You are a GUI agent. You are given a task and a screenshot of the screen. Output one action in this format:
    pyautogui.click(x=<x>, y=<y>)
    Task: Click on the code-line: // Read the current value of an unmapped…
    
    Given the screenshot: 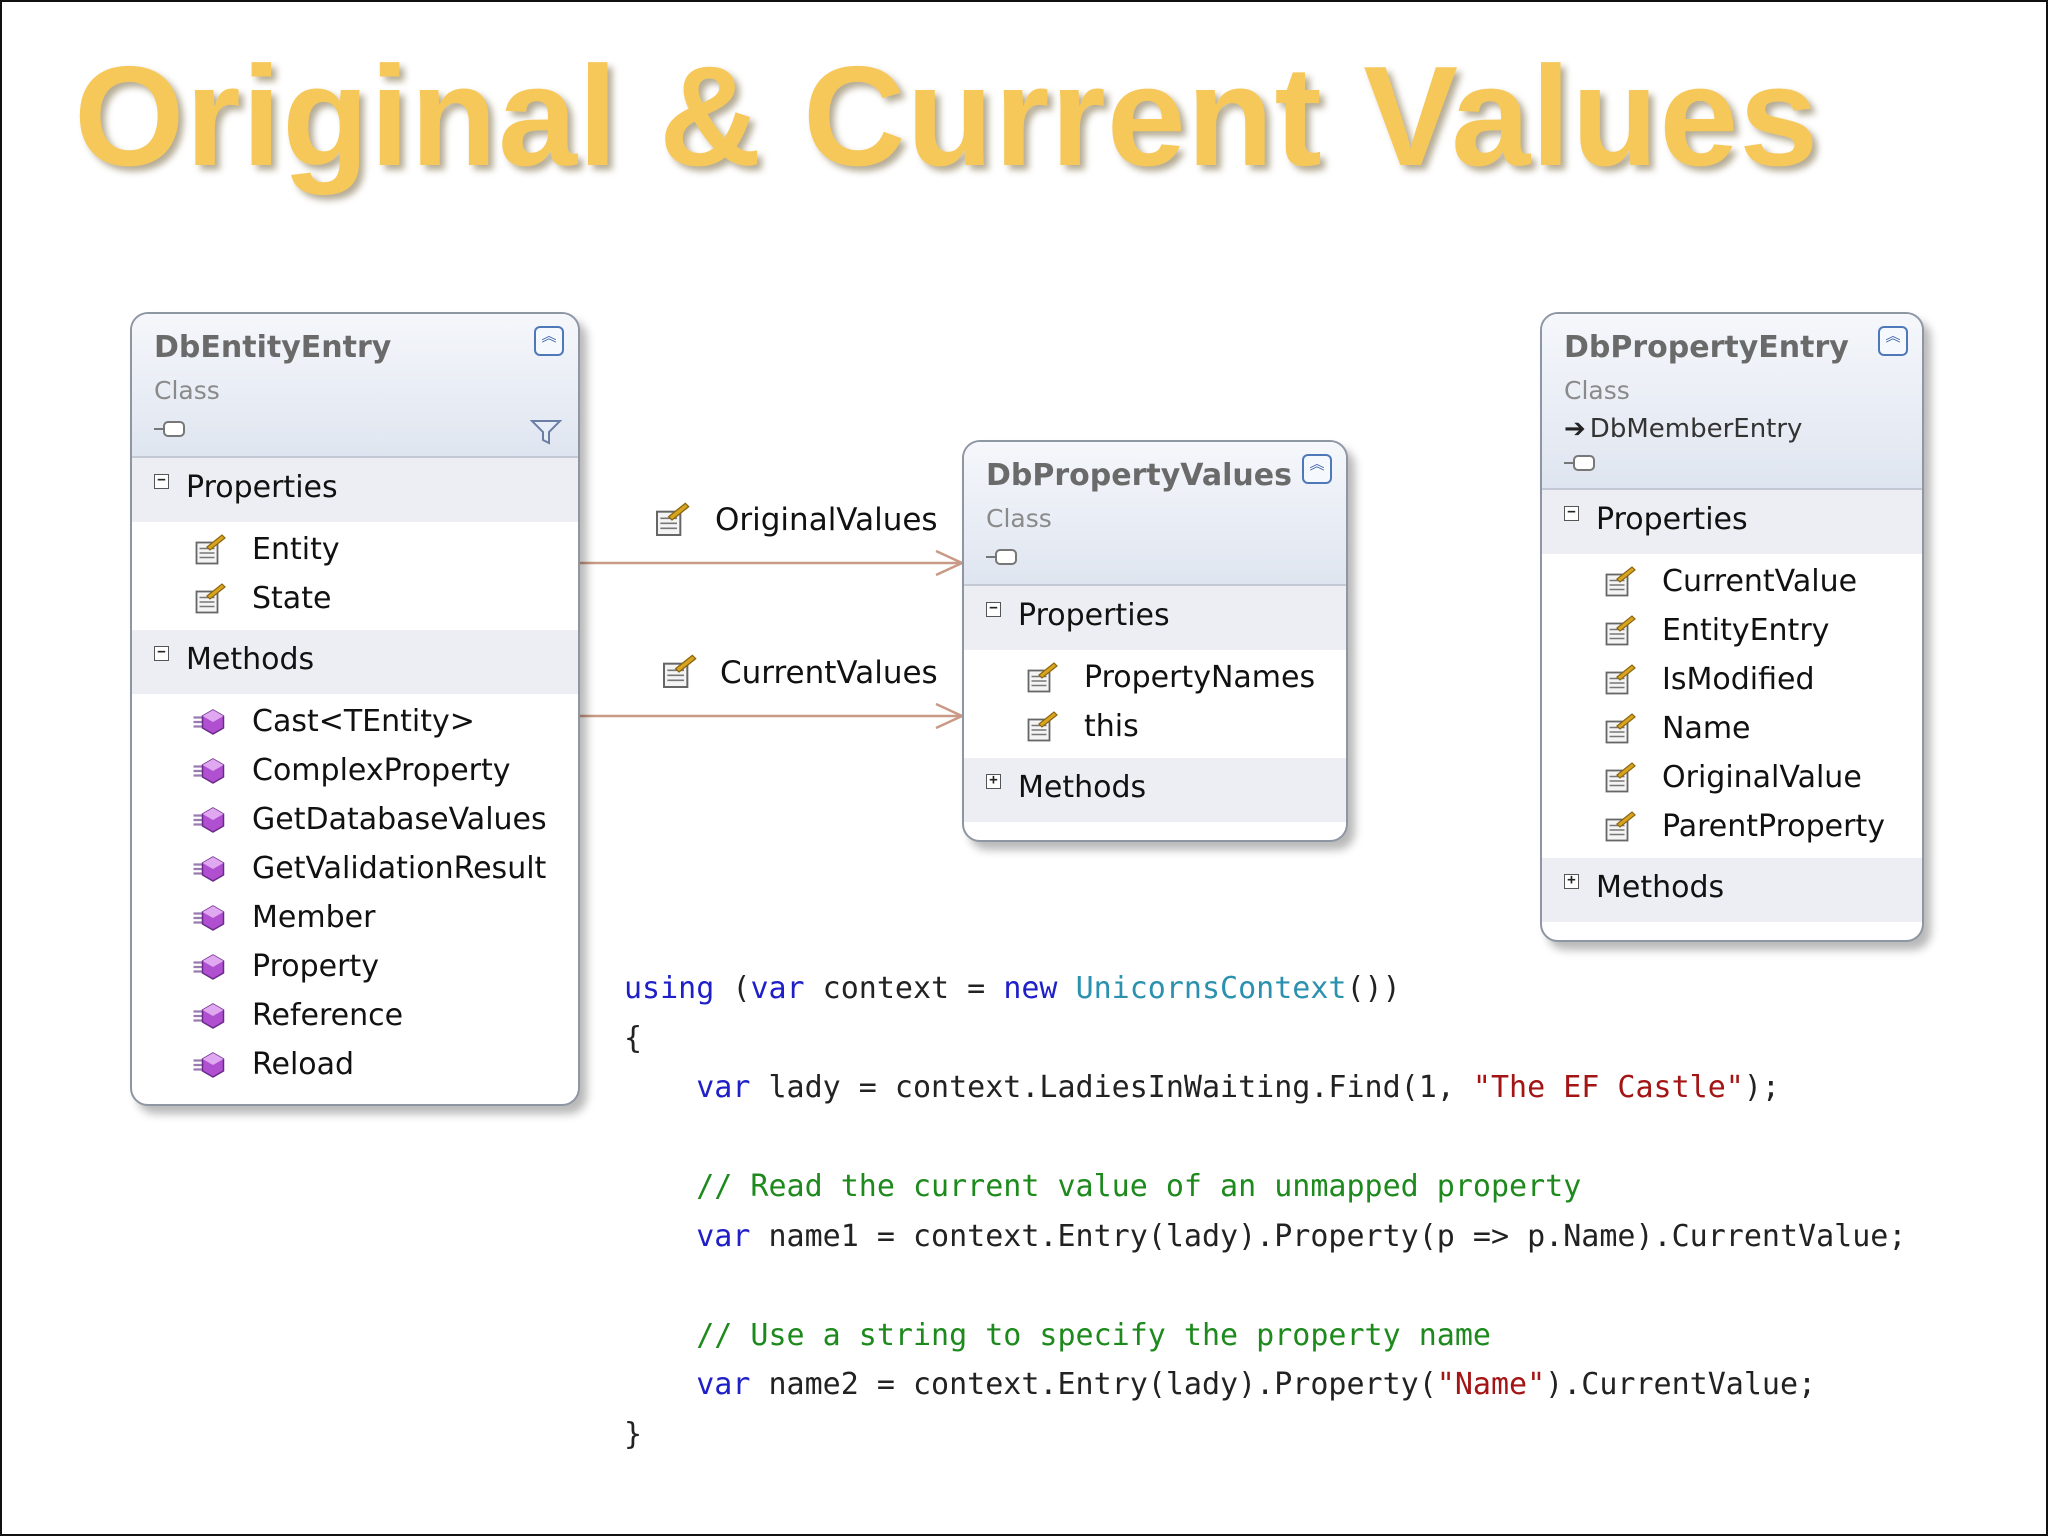 What is the action you would take?
    pyautogui.click(x=1102, y=1186)
    